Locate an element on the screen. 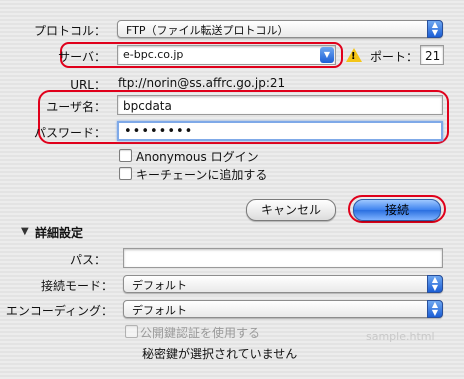 The height and width of the screenshot is (379, 464). server-label: サーバ： is located at coordinates (82, 57).